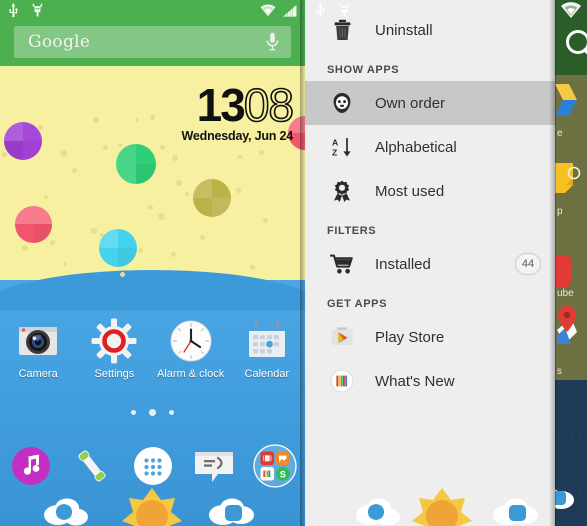 The width and height of the screenshot is (587, 526). What do you see at coordinates (59, 42) in the screenshot?
I see `search-placeholder: Google` at bounding box center [59, 42].